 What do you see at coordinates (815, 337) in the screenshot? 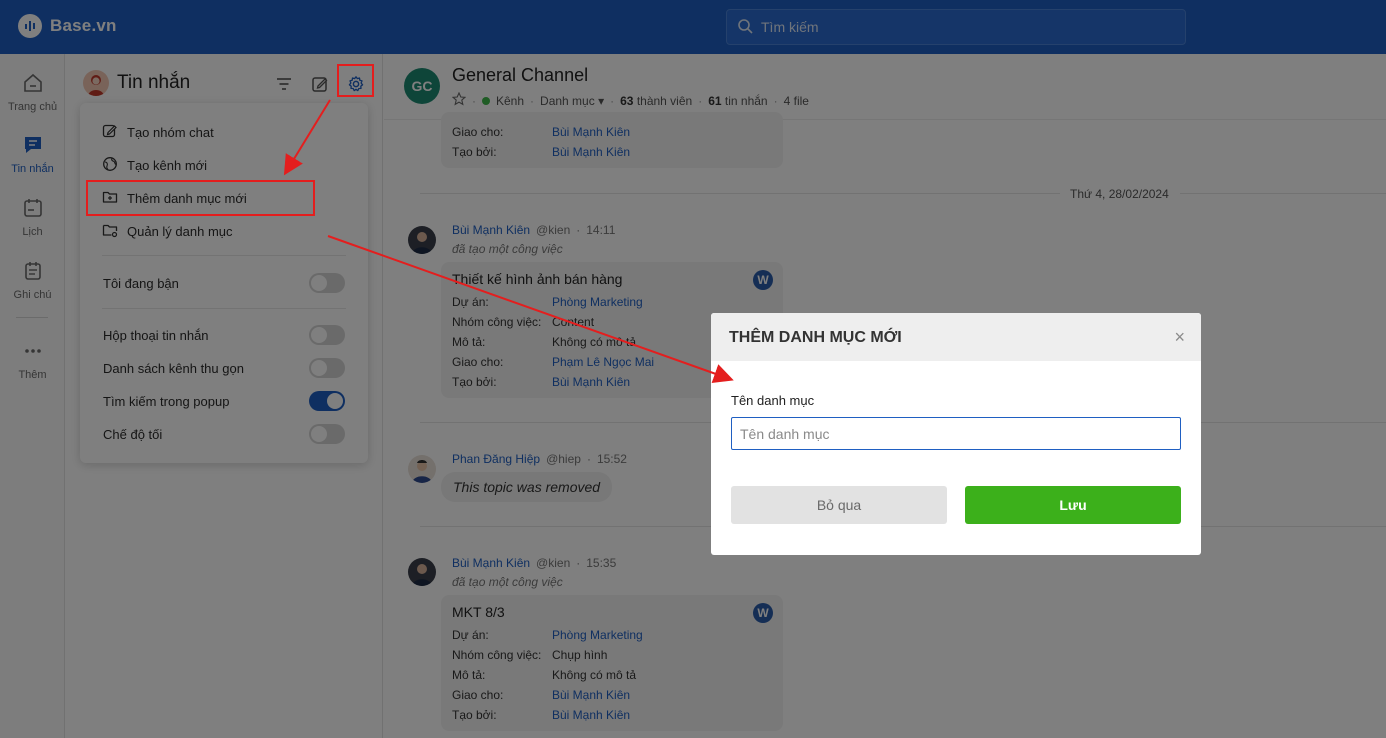
I see `dialog-title: THÊM DANH MỤC MỚI` at bounding box center [815, 337].